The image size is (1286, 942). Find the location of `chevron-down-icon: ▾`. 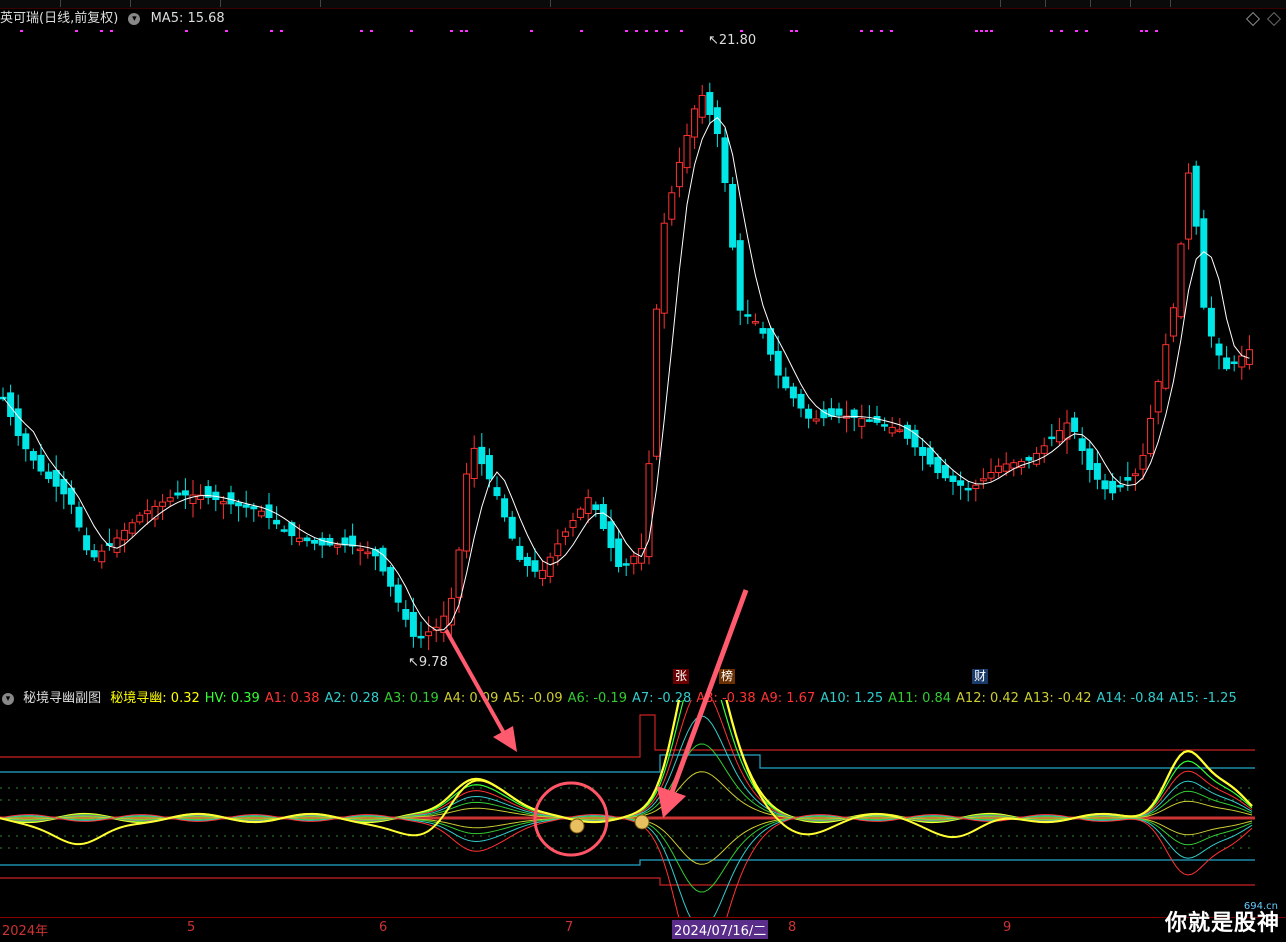

chevron-down-icon: ▾ is located at coordinates (134, 18).